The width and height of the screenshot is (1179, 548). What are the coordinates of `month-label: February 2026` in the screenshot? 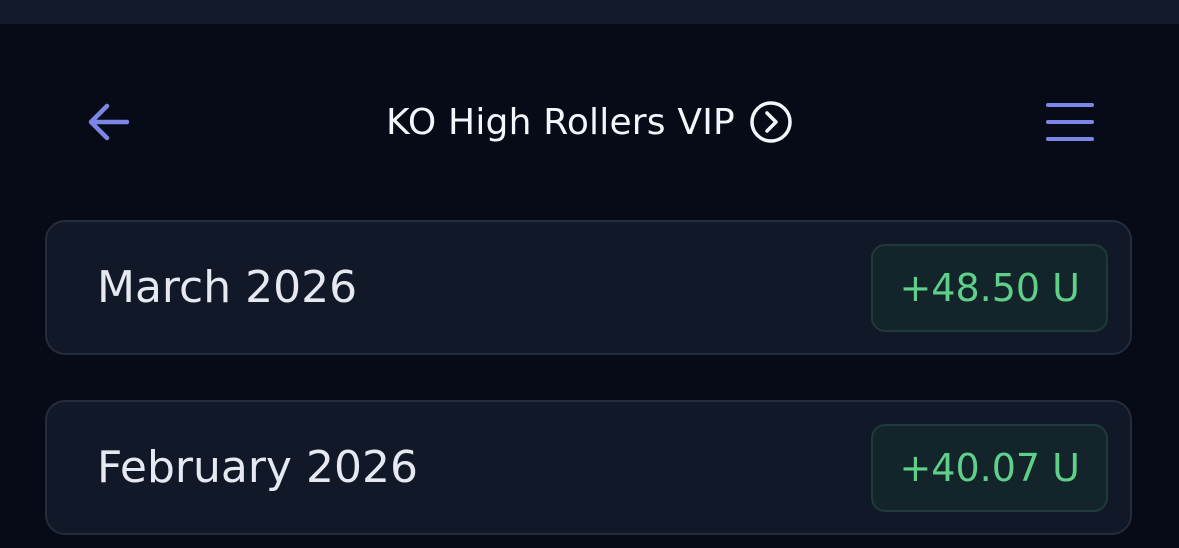 It's located at (257, 467).